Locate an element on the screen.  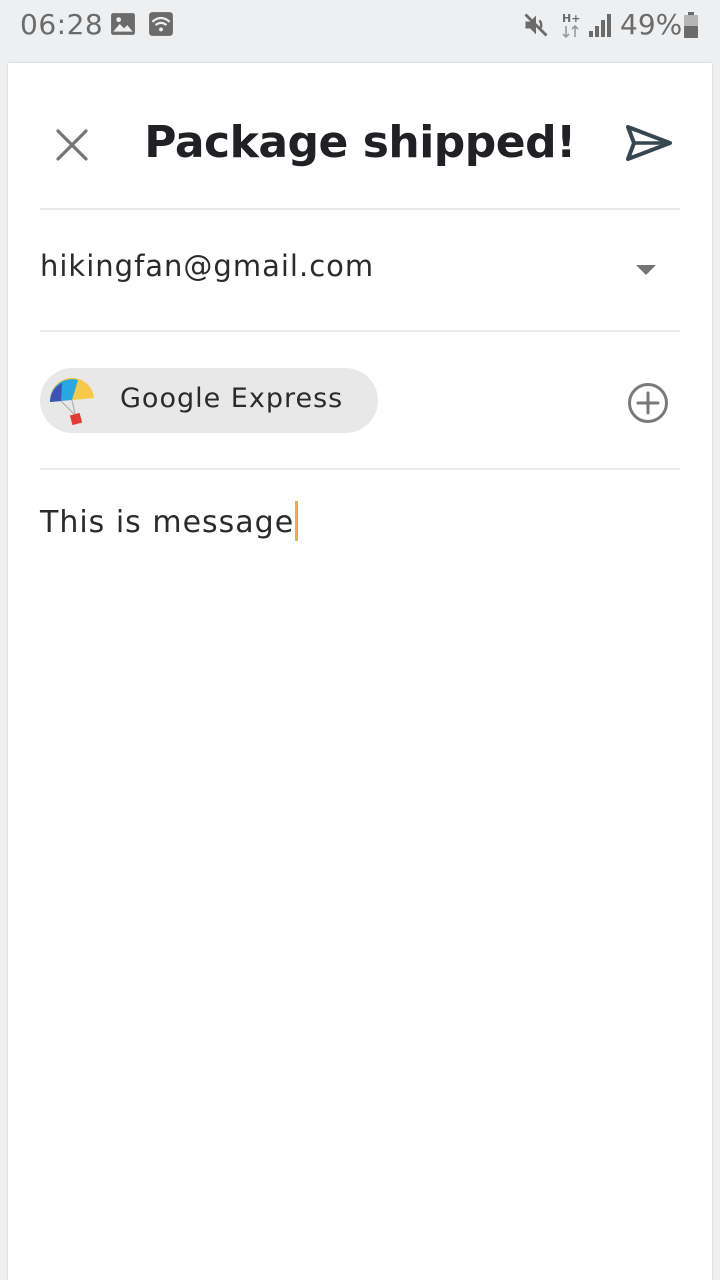
hplus-data-icon: H+ is located at coordinates (571, 25).